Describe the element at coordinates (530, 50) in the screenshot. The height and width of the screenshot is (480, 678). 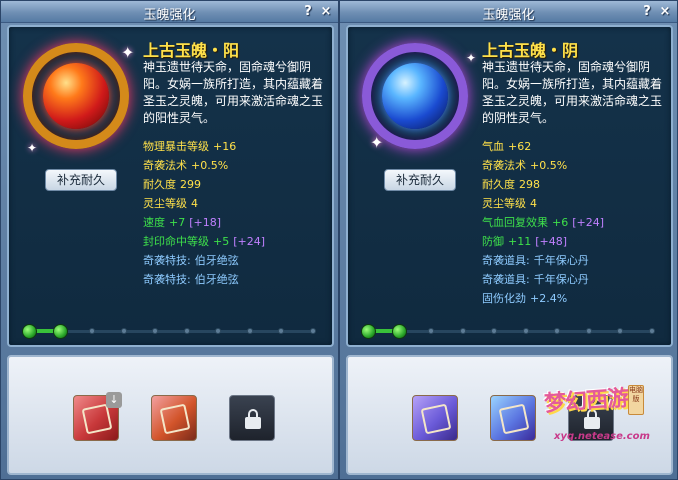
I see `item-name: 上古玉魄・阴` at that location.